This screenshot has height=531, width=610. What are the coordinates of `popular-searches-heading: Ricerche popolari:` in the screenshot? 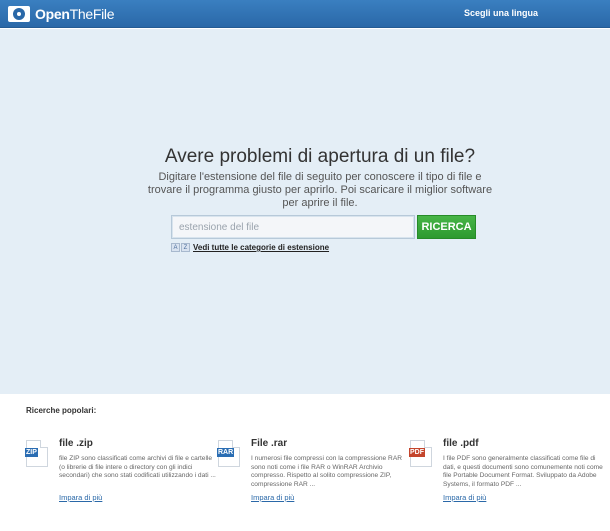 It's located at (61, 410).